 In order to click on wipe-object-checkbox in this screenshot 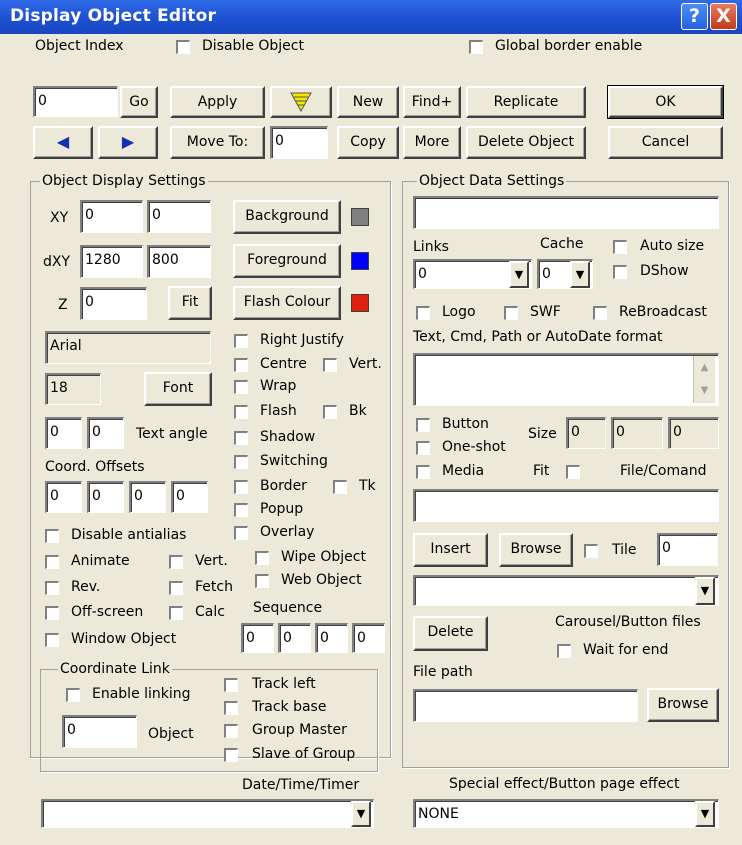, I will do `click(262, 558)`.